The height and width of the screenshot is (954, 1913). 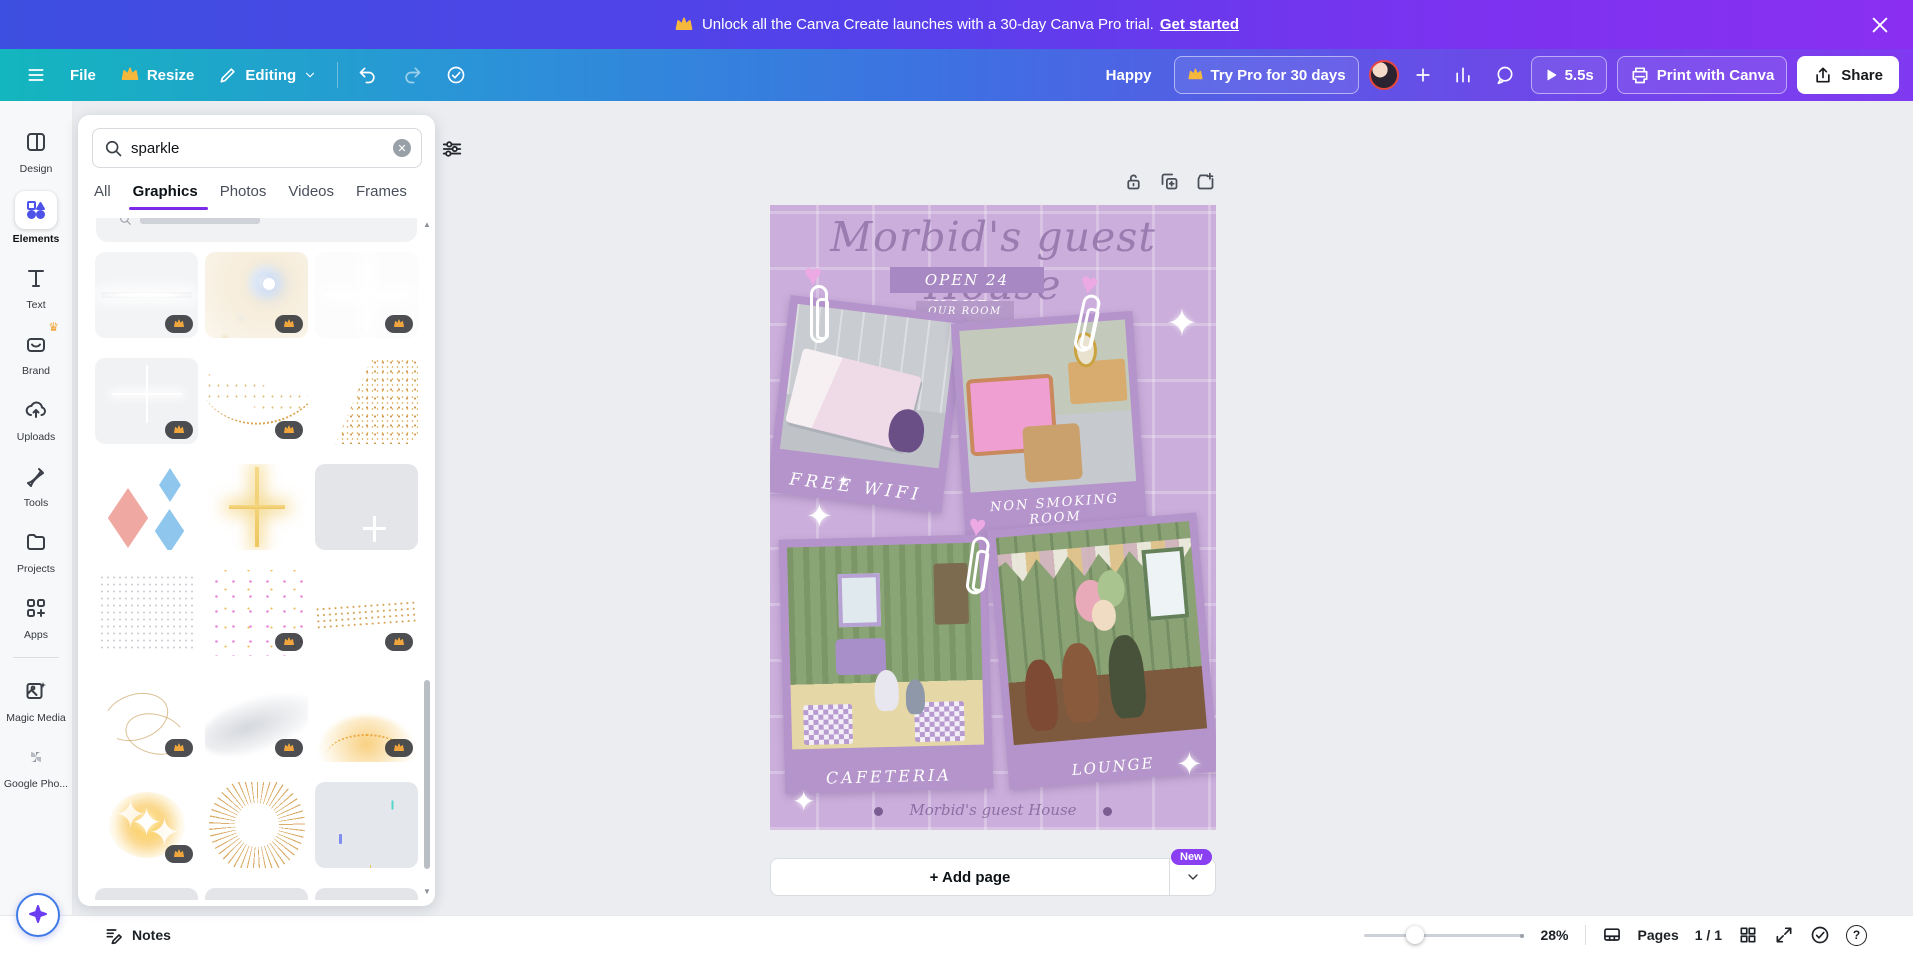 What do you see at coordinates (1195, 75) in the screenshot?
I see `crown-icon` at bounding box center [1195, 75].